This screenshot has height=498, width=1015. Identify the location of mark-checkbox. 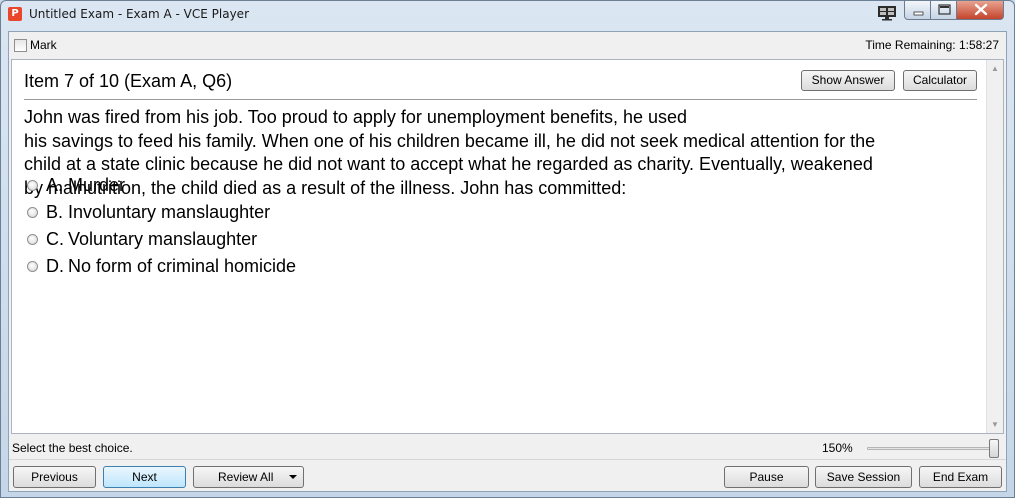
(20, 45).